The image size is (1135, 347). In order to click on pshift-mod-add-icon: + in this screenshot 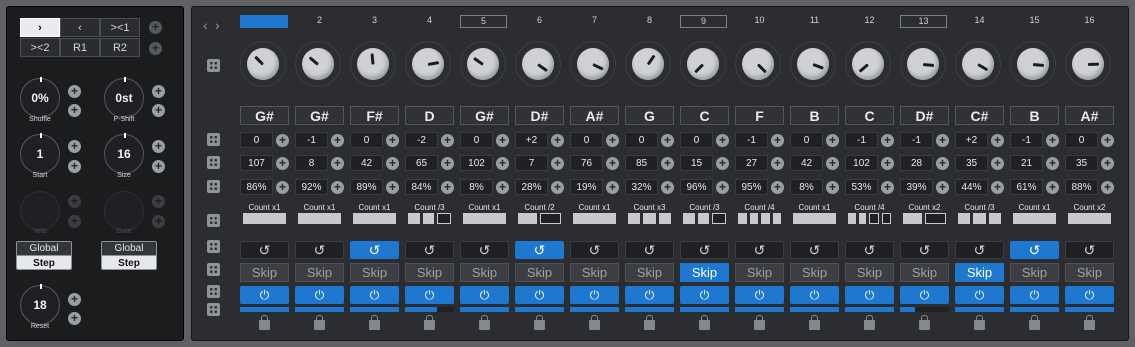, I will do `click(158, 91)`.